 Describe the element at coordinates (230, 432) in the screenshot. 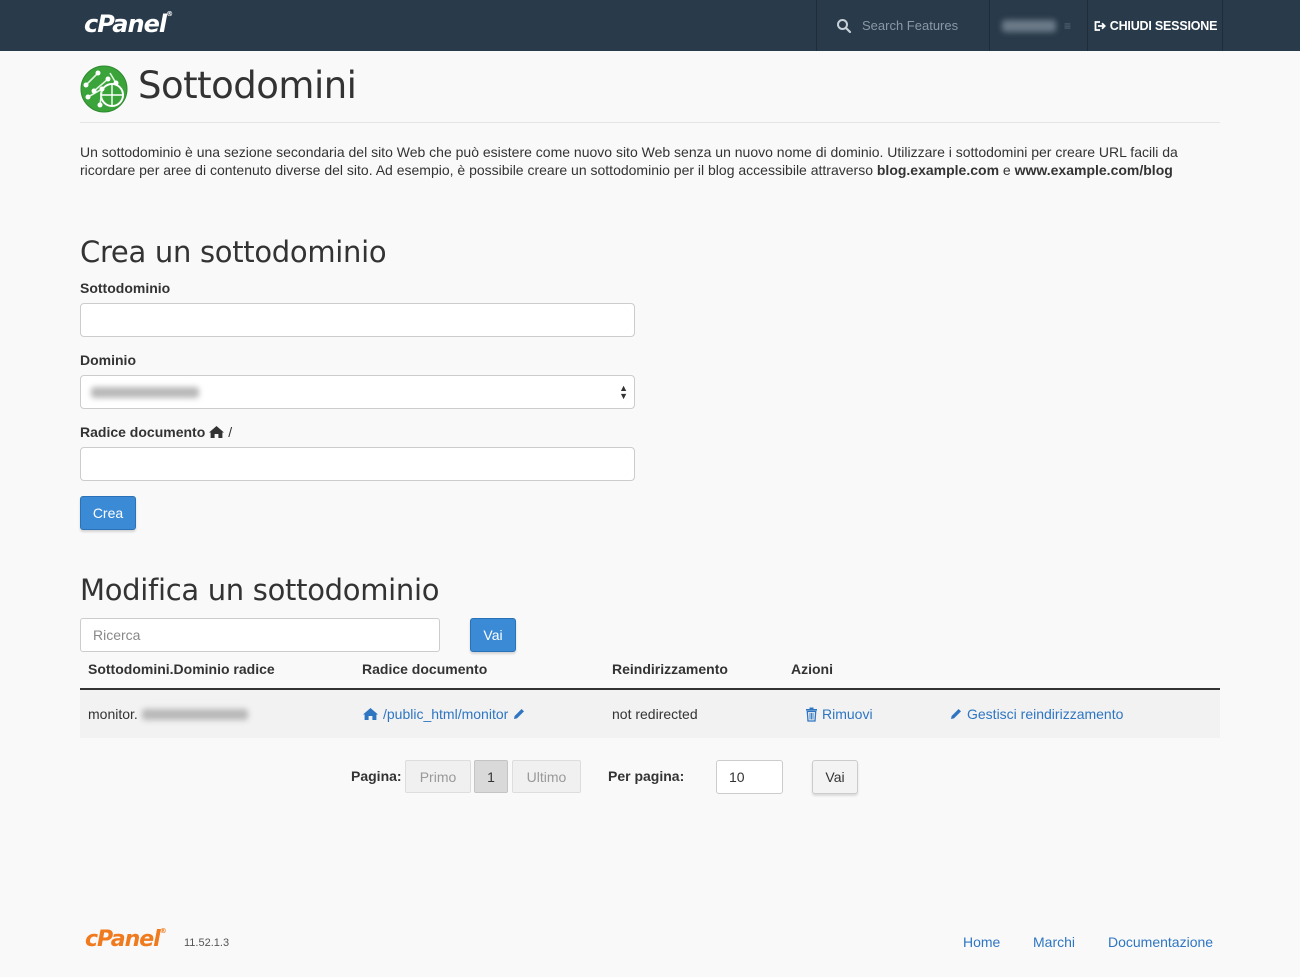

I see `docroot-slash: /` at that location.